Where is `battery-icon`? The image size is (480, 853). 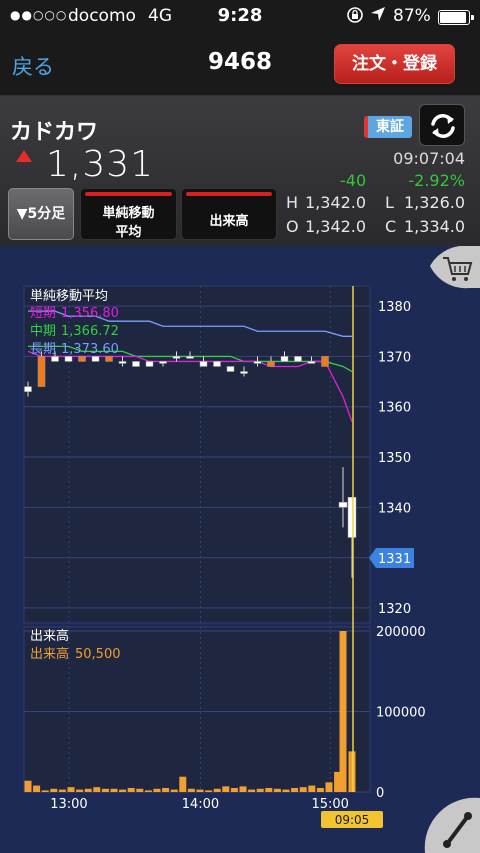
battery-icon is located at coordinates (456, 17).